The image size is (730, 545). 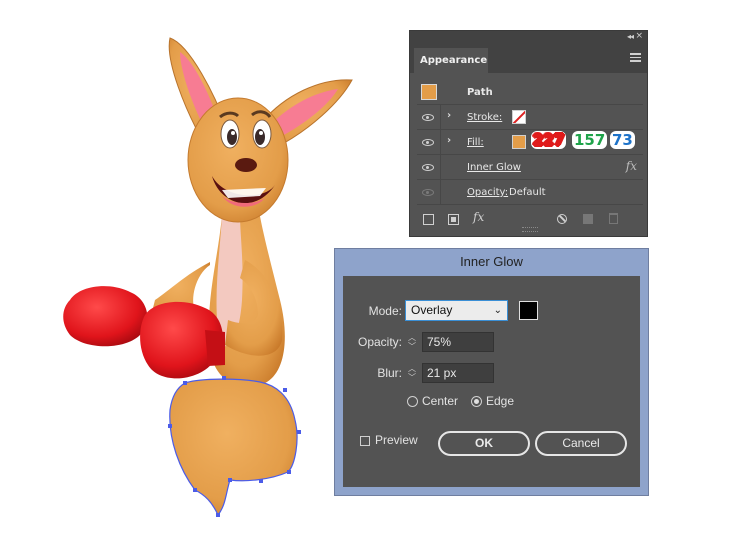 I want to click on panel-titlebar: ◂◂ ×, so click(x=528, y=38).